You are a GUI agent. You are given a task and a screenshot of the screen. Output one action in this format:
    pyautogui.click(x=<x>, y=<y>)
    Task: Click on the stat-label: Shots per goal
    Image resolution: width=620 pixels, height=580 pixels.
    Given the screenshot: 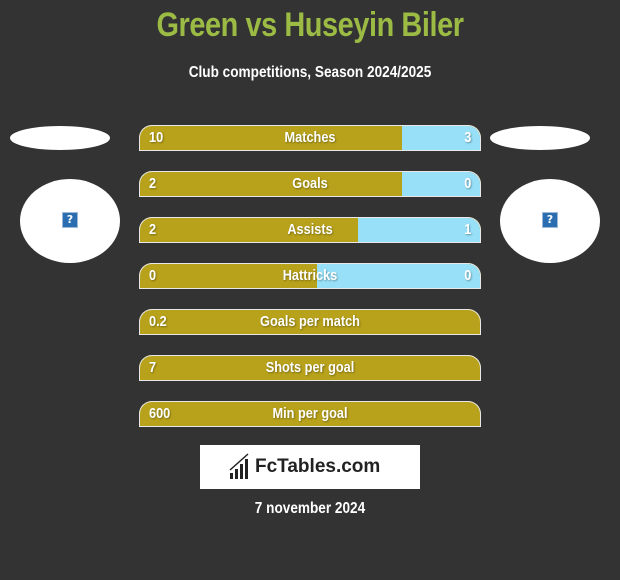 What is the action you would take?
    pyautogui.click(x=310, y=367)
    